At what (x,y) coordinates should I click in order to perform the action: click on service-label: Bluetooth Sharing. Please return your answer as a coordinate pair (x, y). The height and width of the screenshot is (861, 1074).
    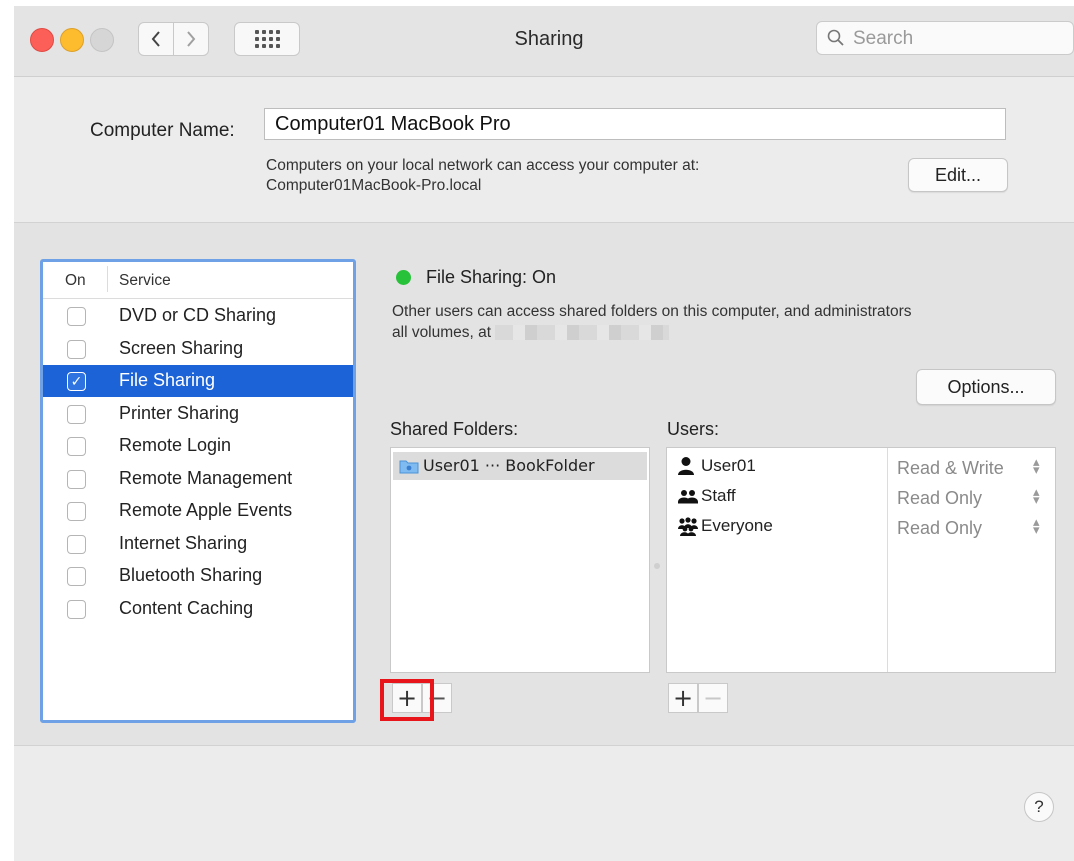
    Looking at the image, I should click on (191, 575).